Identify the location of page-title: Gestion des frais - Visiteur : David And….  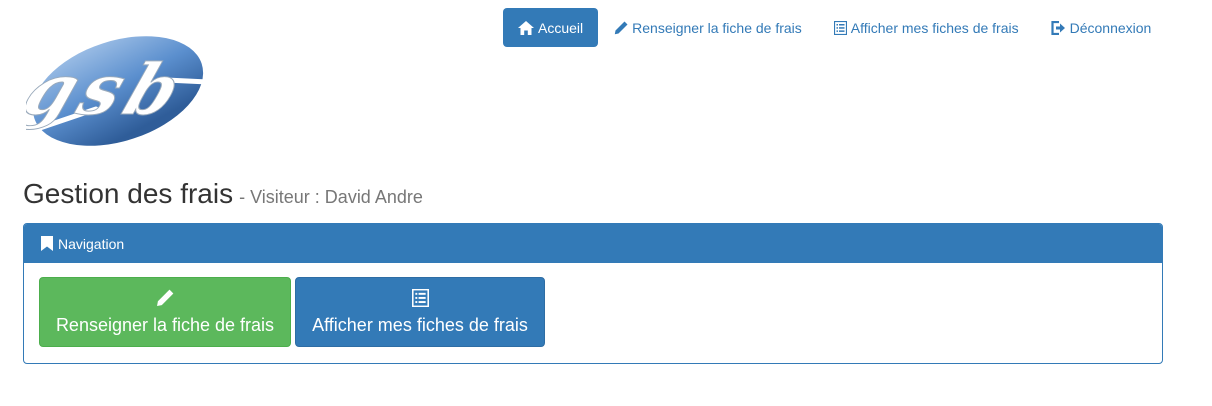
(223, 194).